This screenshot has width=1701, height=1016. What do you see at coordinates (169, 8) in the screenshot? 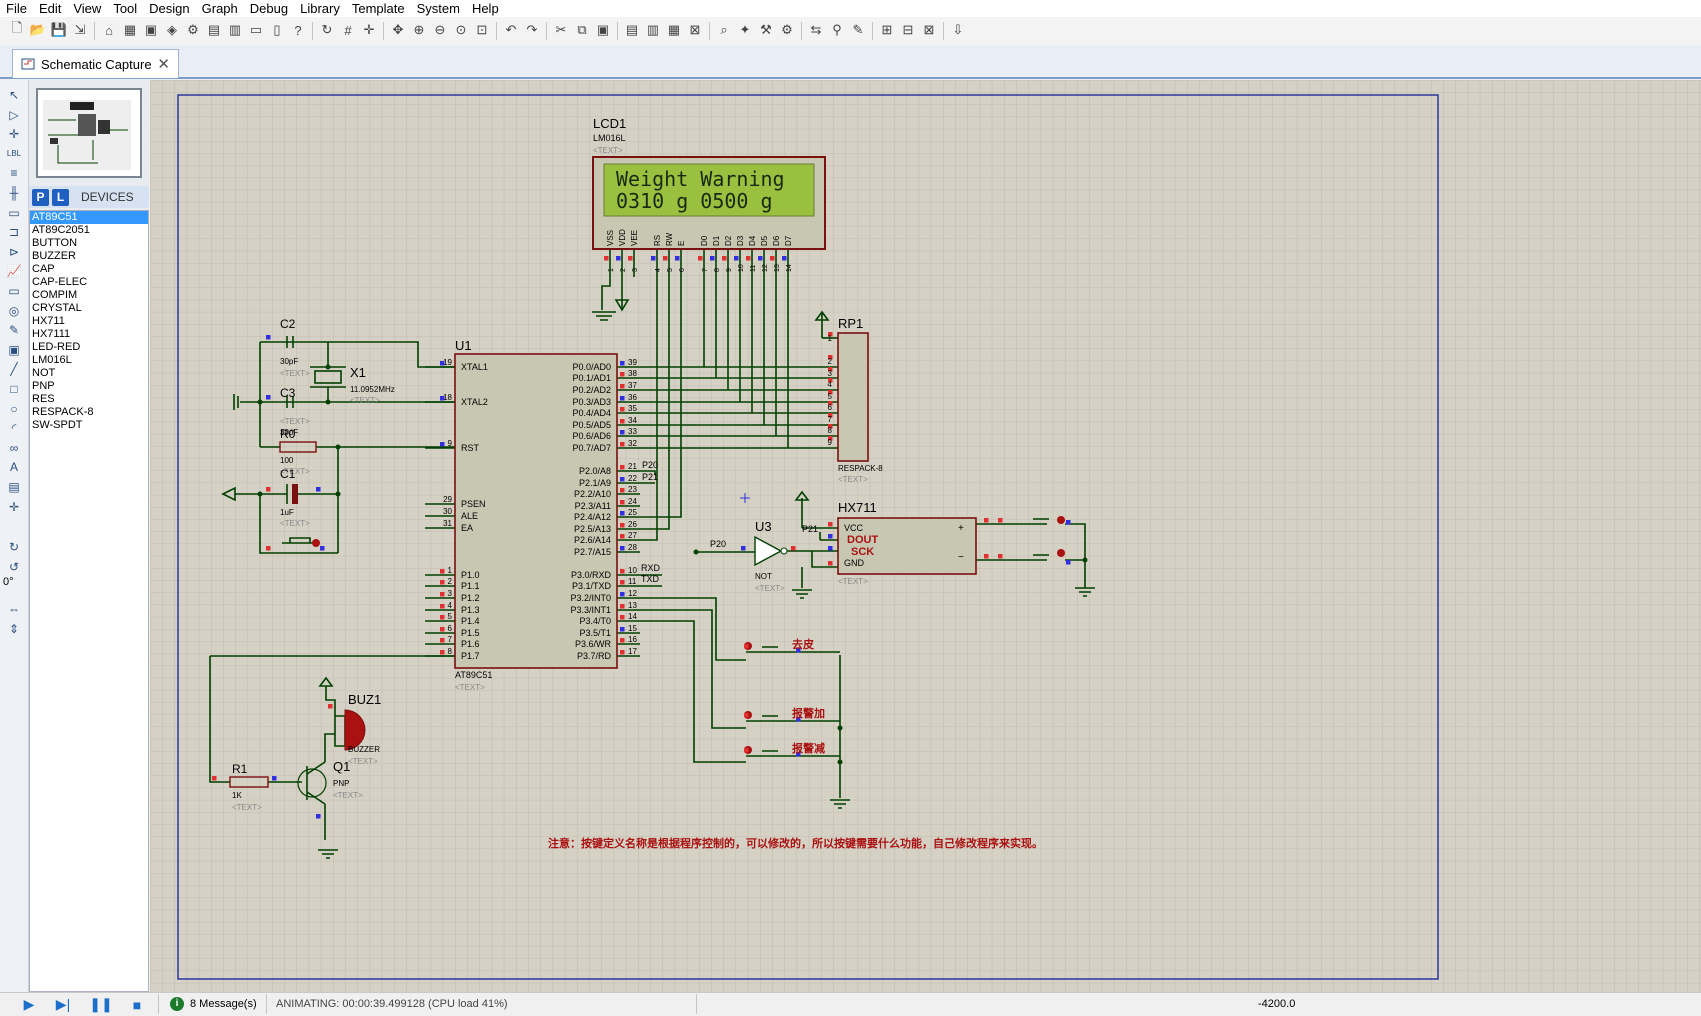
I see `menu-design: Design` at bounding box center [169, 8].